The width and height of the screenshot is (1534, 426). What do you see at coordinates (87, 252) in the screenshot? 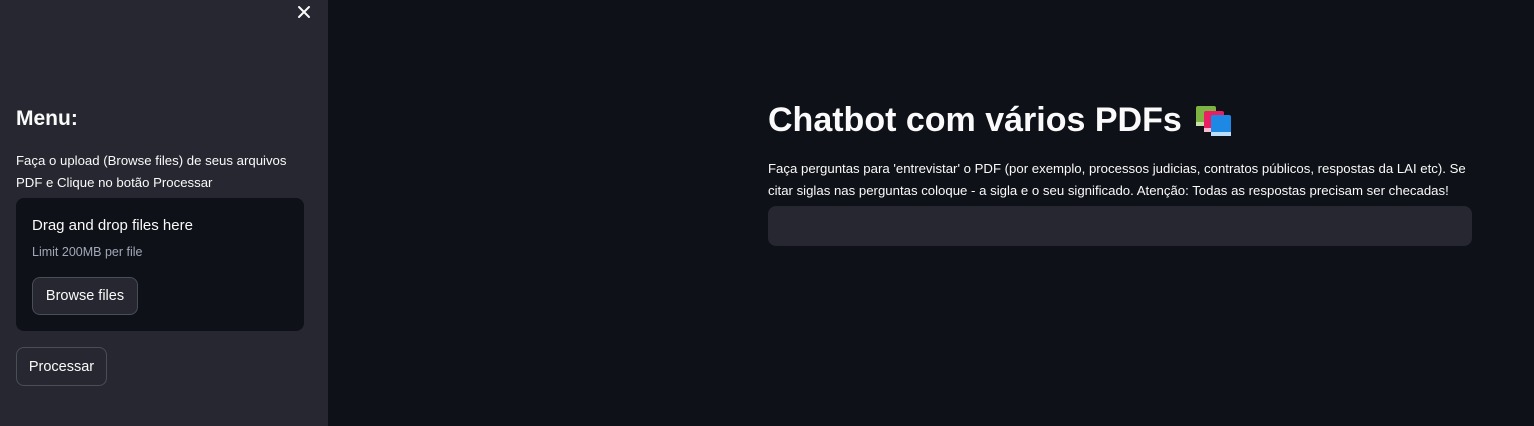
I see `dropzone-limit: Limit 200MB per file` at bounding box center [87, 252].